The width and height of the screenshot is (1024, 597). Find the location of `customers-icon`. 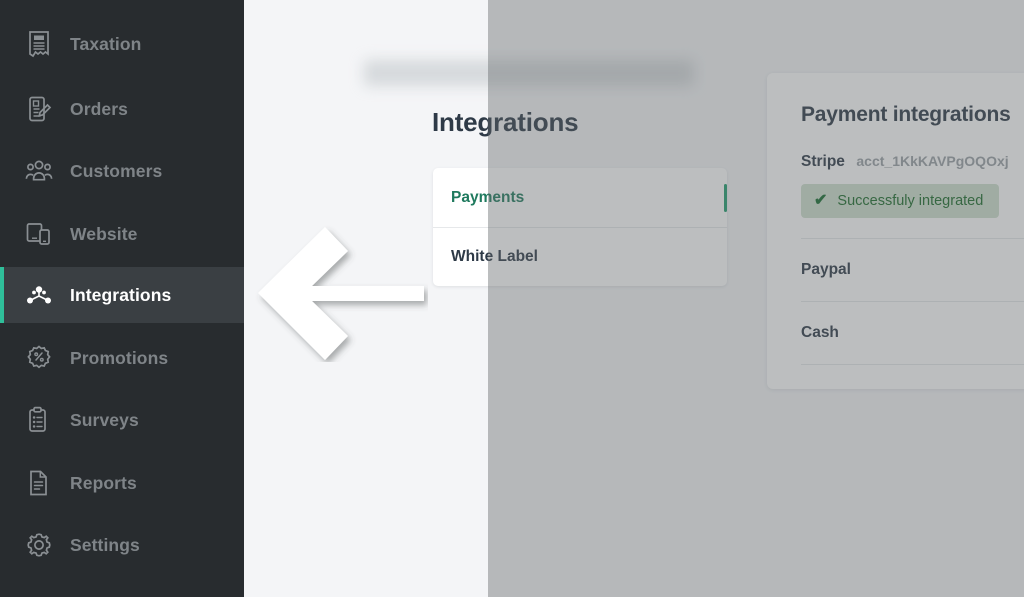

customers-icon is located at coordinates (39, 171).